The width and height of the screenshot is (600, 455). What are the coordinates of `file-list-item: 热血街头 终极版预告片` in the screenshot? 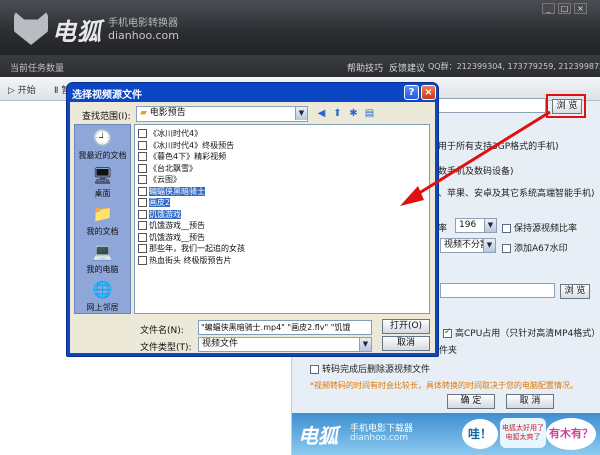 It's located at (185, 260).